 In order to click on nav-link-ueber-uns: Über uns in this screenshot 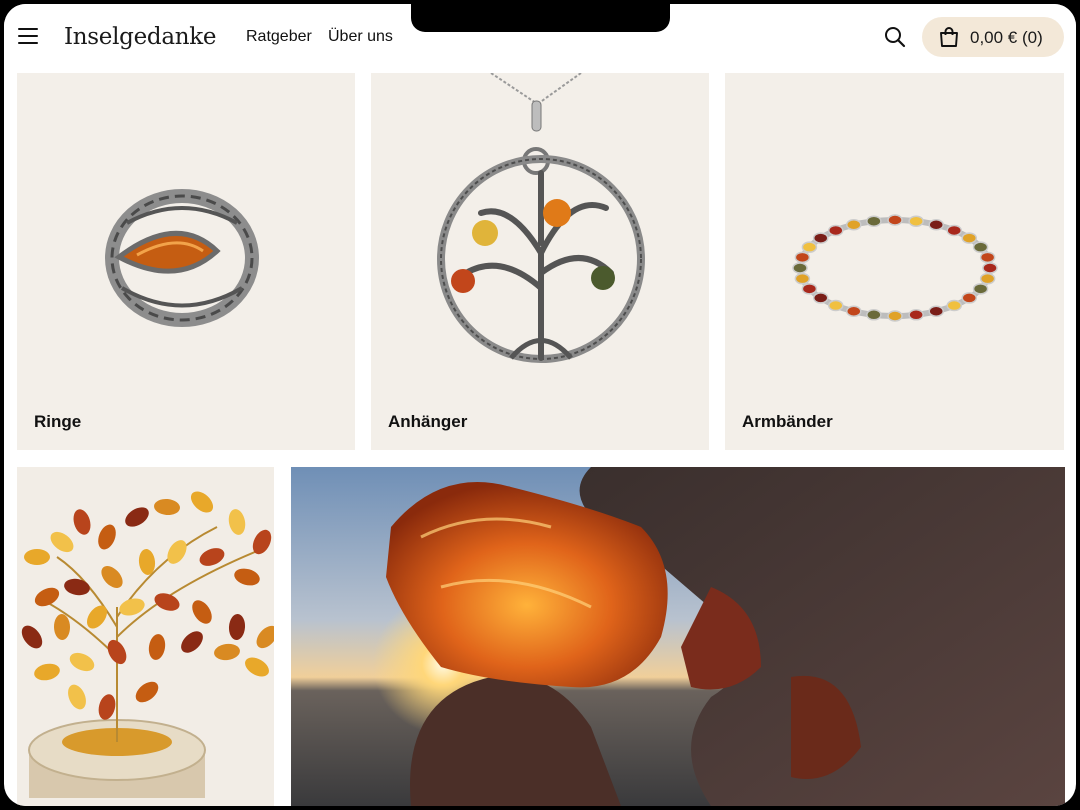, I will do `click(360, 37)`.